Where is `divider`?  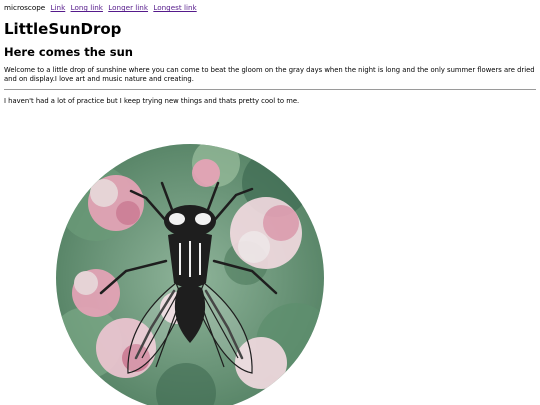 divider is located at coordinates (270, 89).